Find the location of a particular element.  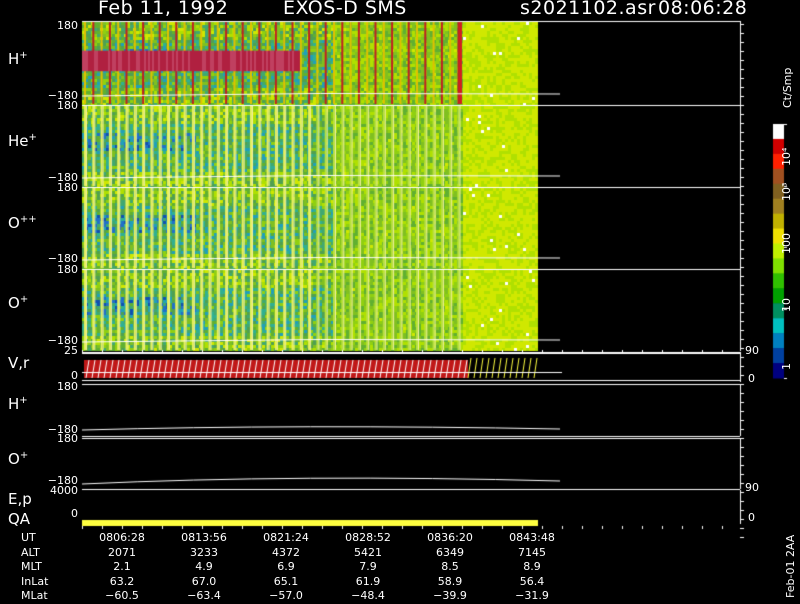

table-row-name: MLT is located at coordinates (31, 566).